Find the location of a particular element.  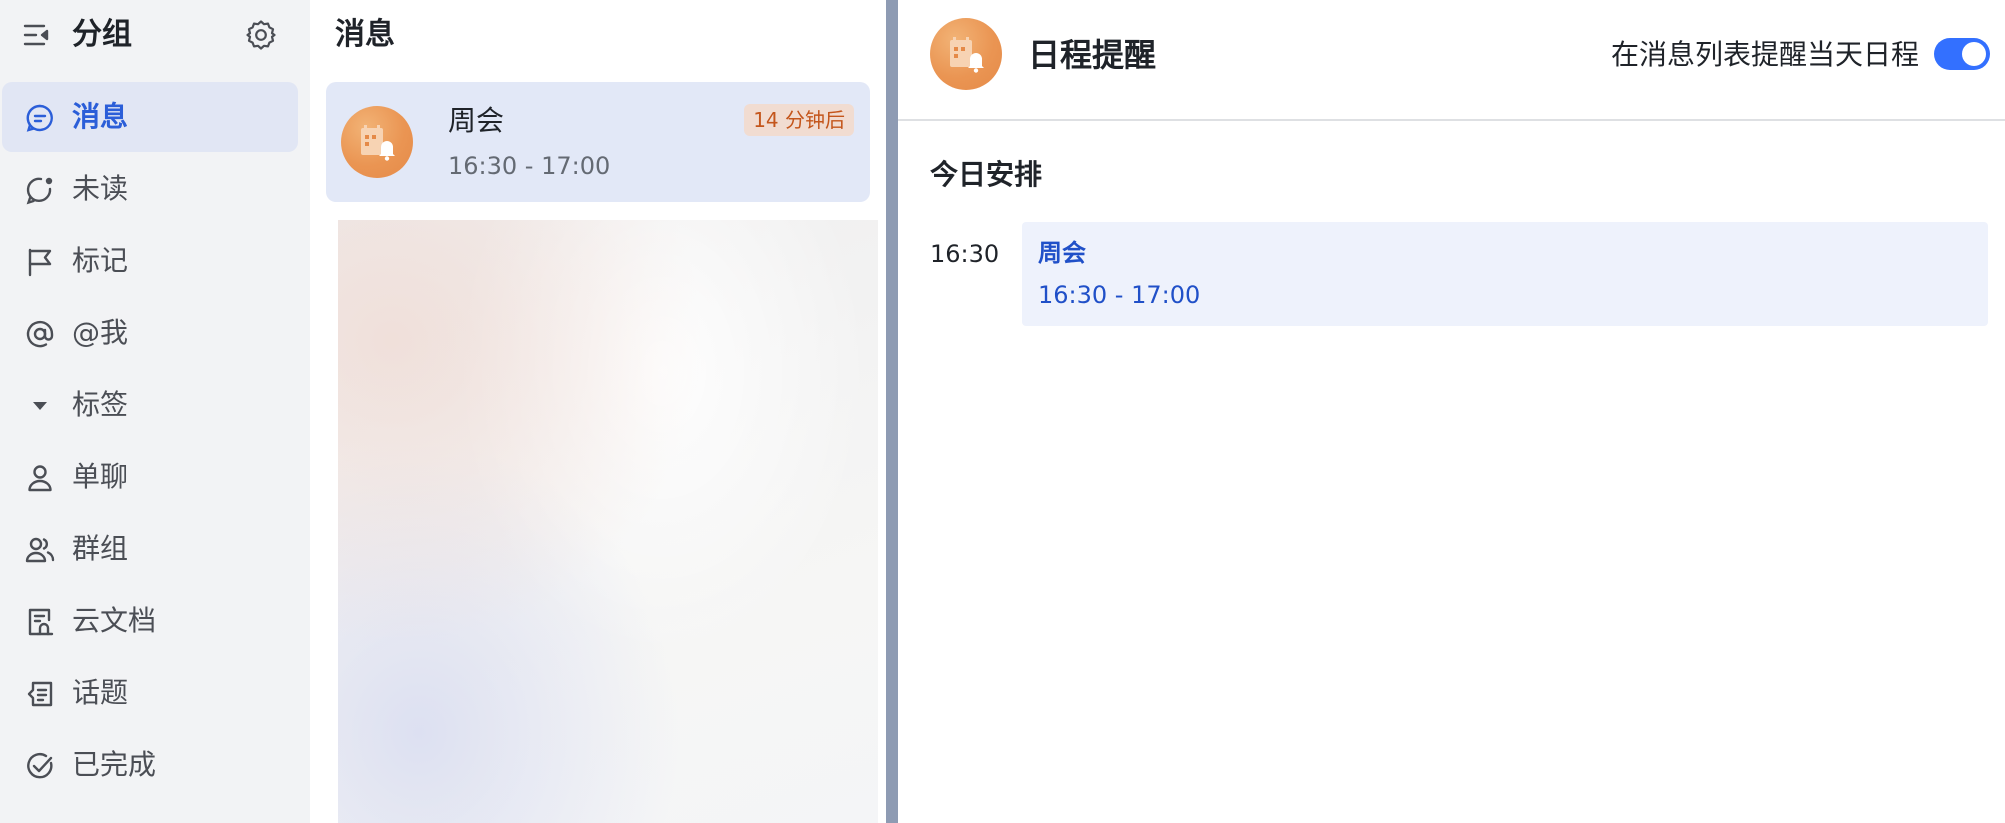

page-title: 日程提醒 is located at coordinates (1092, 55).